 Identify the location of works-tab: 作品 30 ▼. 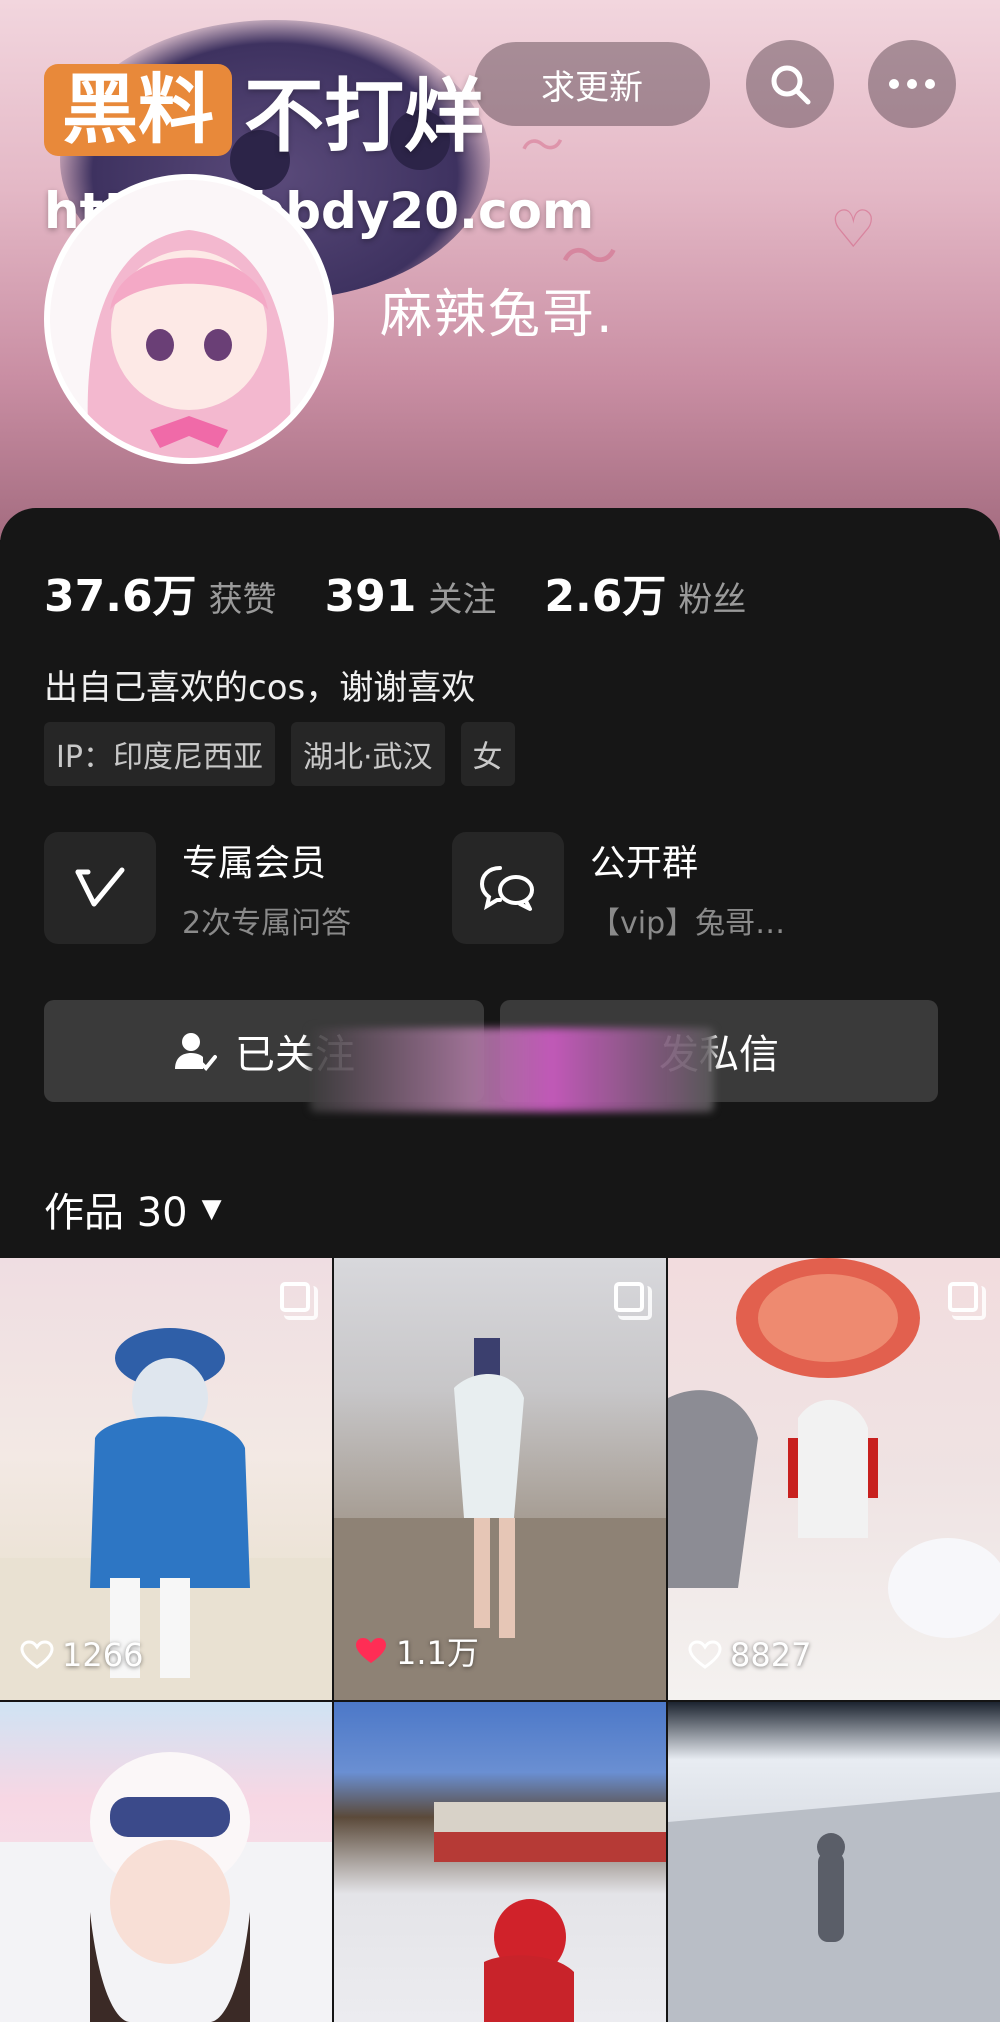
(133, 1209).